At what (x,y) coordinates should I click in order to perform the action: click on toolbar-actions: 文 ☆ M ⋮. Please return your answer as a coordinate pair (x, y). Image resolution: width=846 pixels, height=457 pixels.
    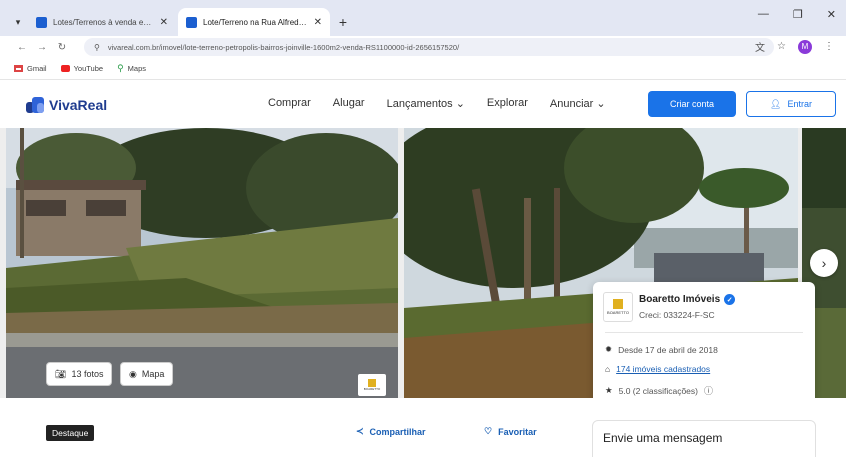
    Looking at the image, I should click on (794, 46).